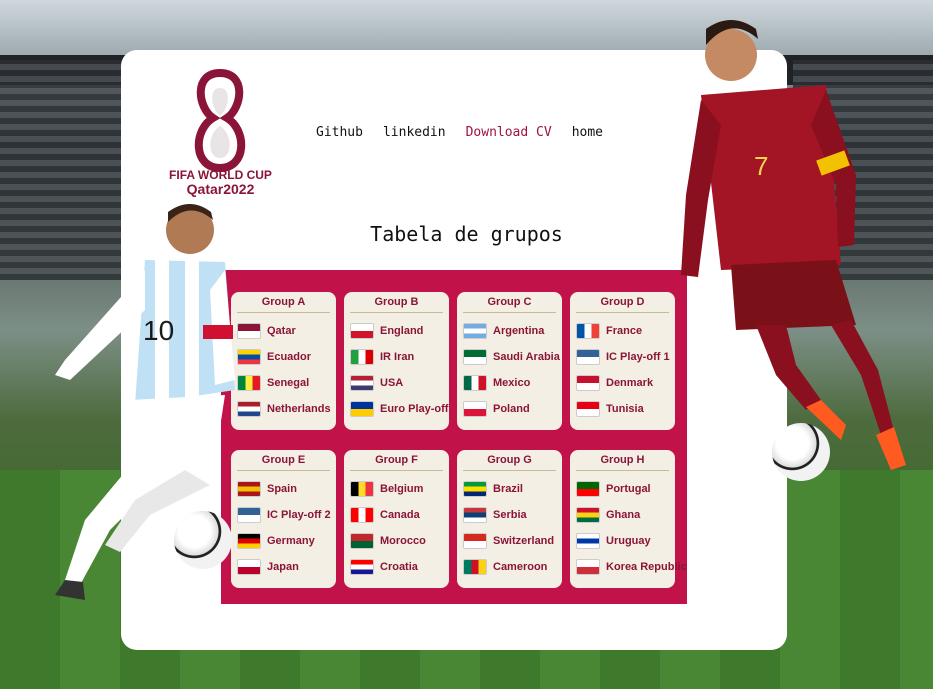  What do you see at coordinates (646, 567) in the screenshot?
I see `team-name: Korea Republic` at bounding box center [646, 567].